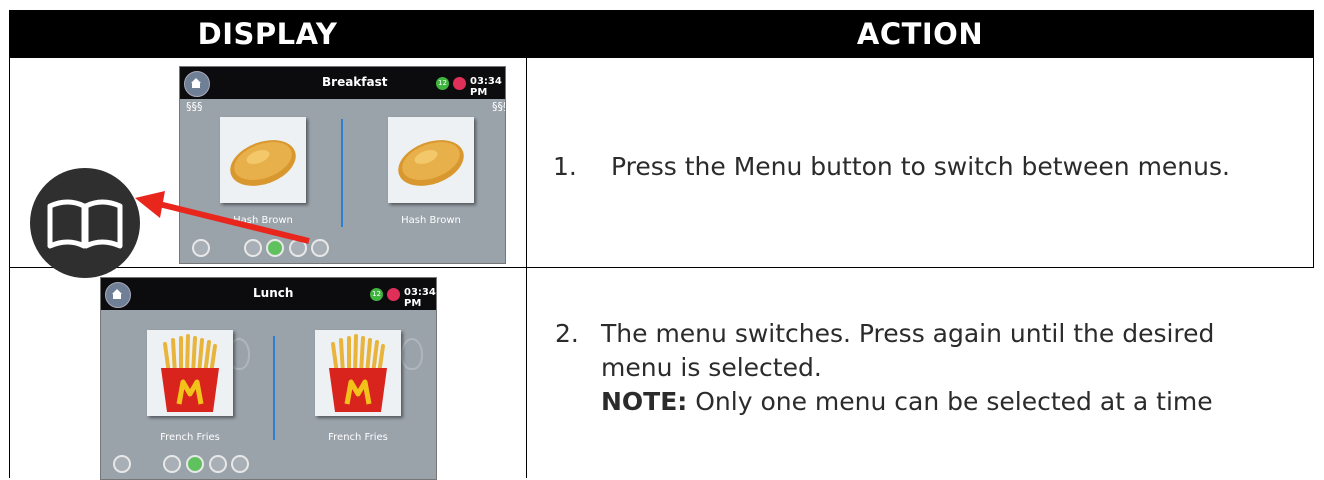 The width and height of the screenshot is (1324, 480). Describe the element at coordinates (218, 464) in the screenshot. I see `thermometer-icon` at that location.